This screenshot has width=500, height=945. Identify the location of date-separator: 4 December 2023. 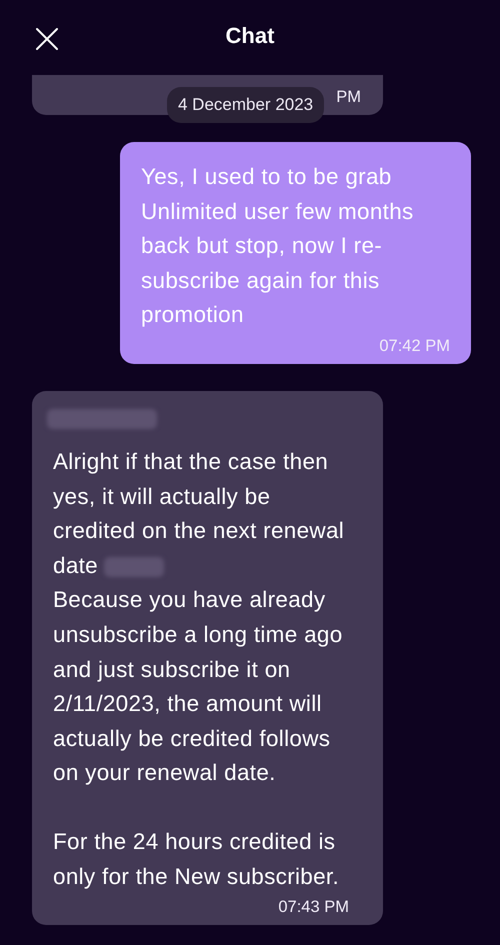
(245, 105).